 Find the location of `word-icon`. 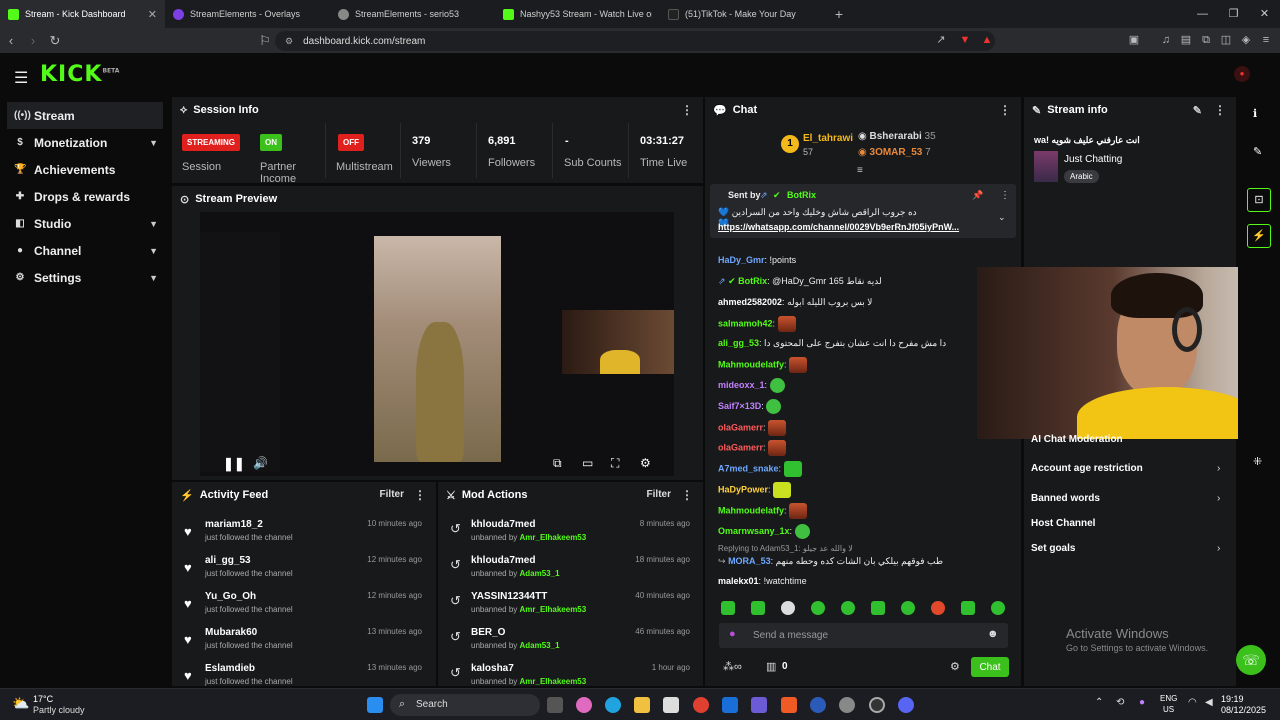

word-icon is located at coordinates (818, 705).